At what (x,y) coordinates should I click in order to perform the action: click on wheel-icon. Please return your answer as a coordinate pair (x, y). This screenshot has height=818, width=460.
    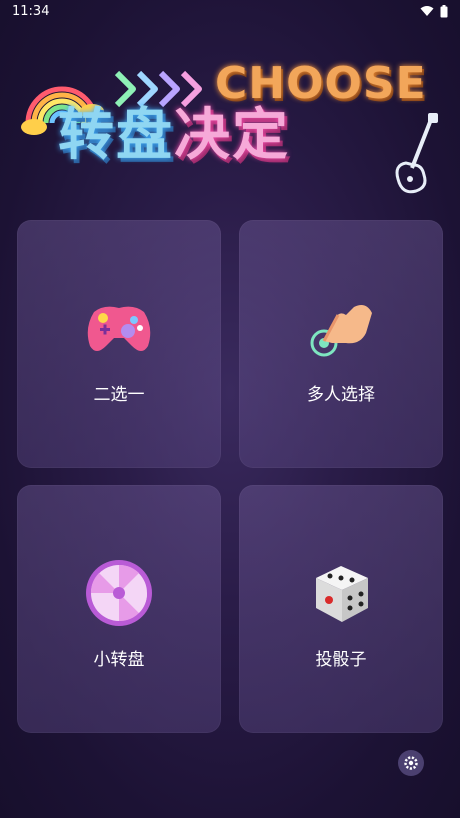
    Looking at the image, I should click on (119, 593).